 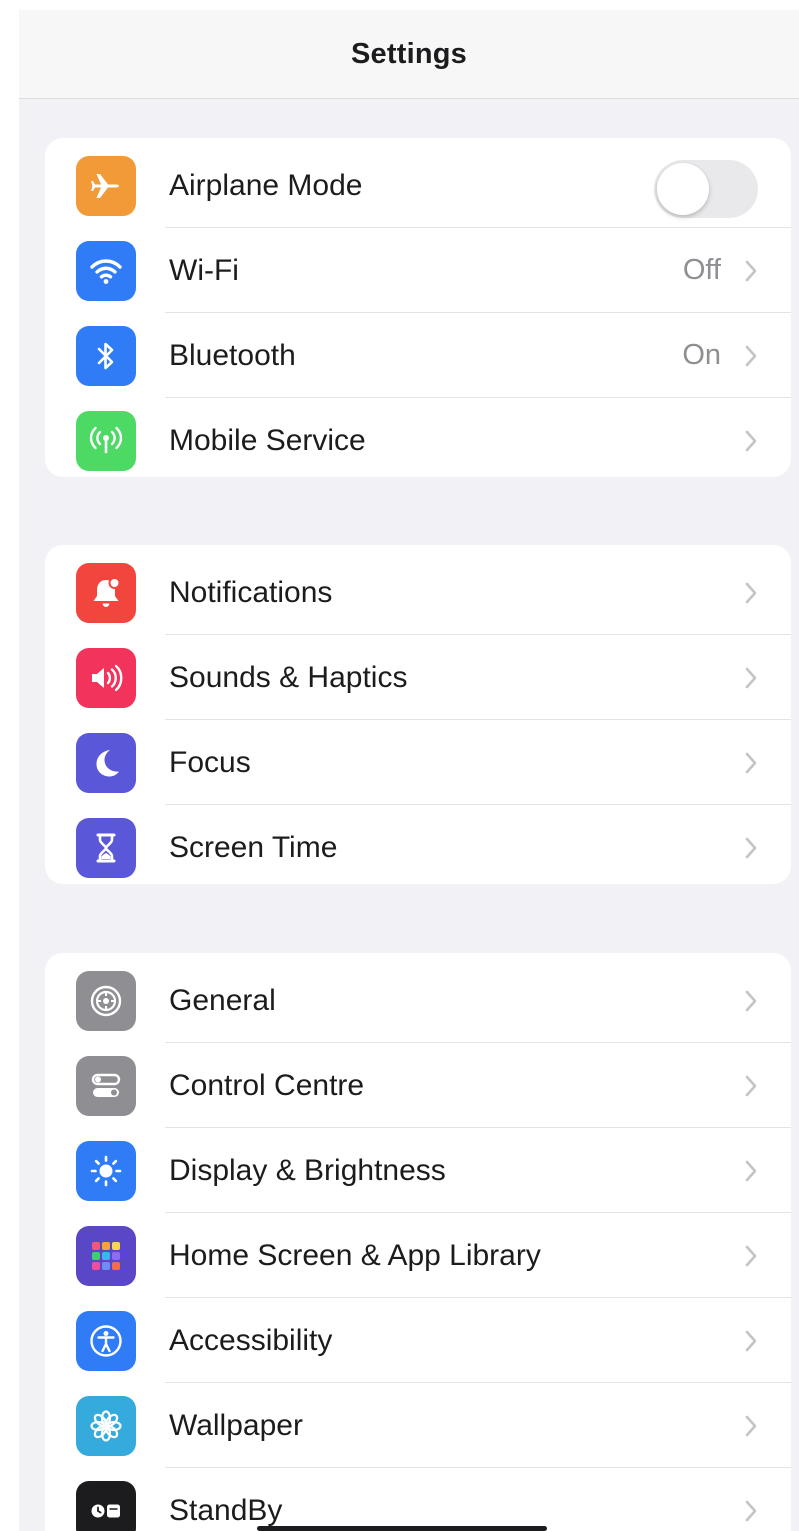 I want to click on airplane-mode-toggle, so click(x=706, y=189).